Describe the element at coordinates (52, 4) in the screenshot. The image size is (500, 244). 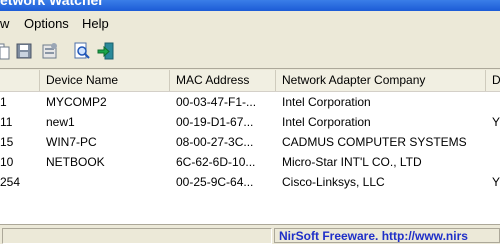
I see `window-title: etwork Watcher` at that location.